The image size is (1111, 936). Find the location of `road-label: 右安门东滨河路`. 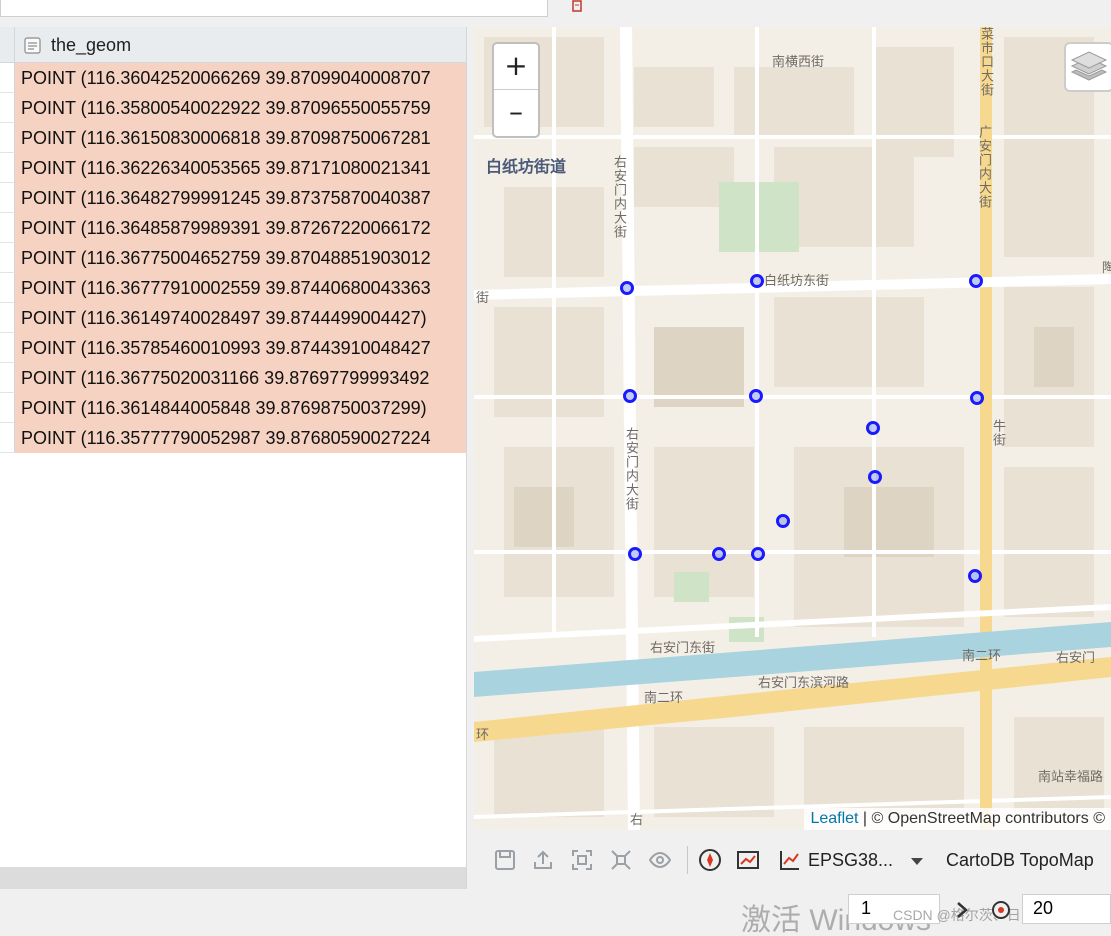

road-label: 右安门东滨河路 is located at coordinates (804, 682).